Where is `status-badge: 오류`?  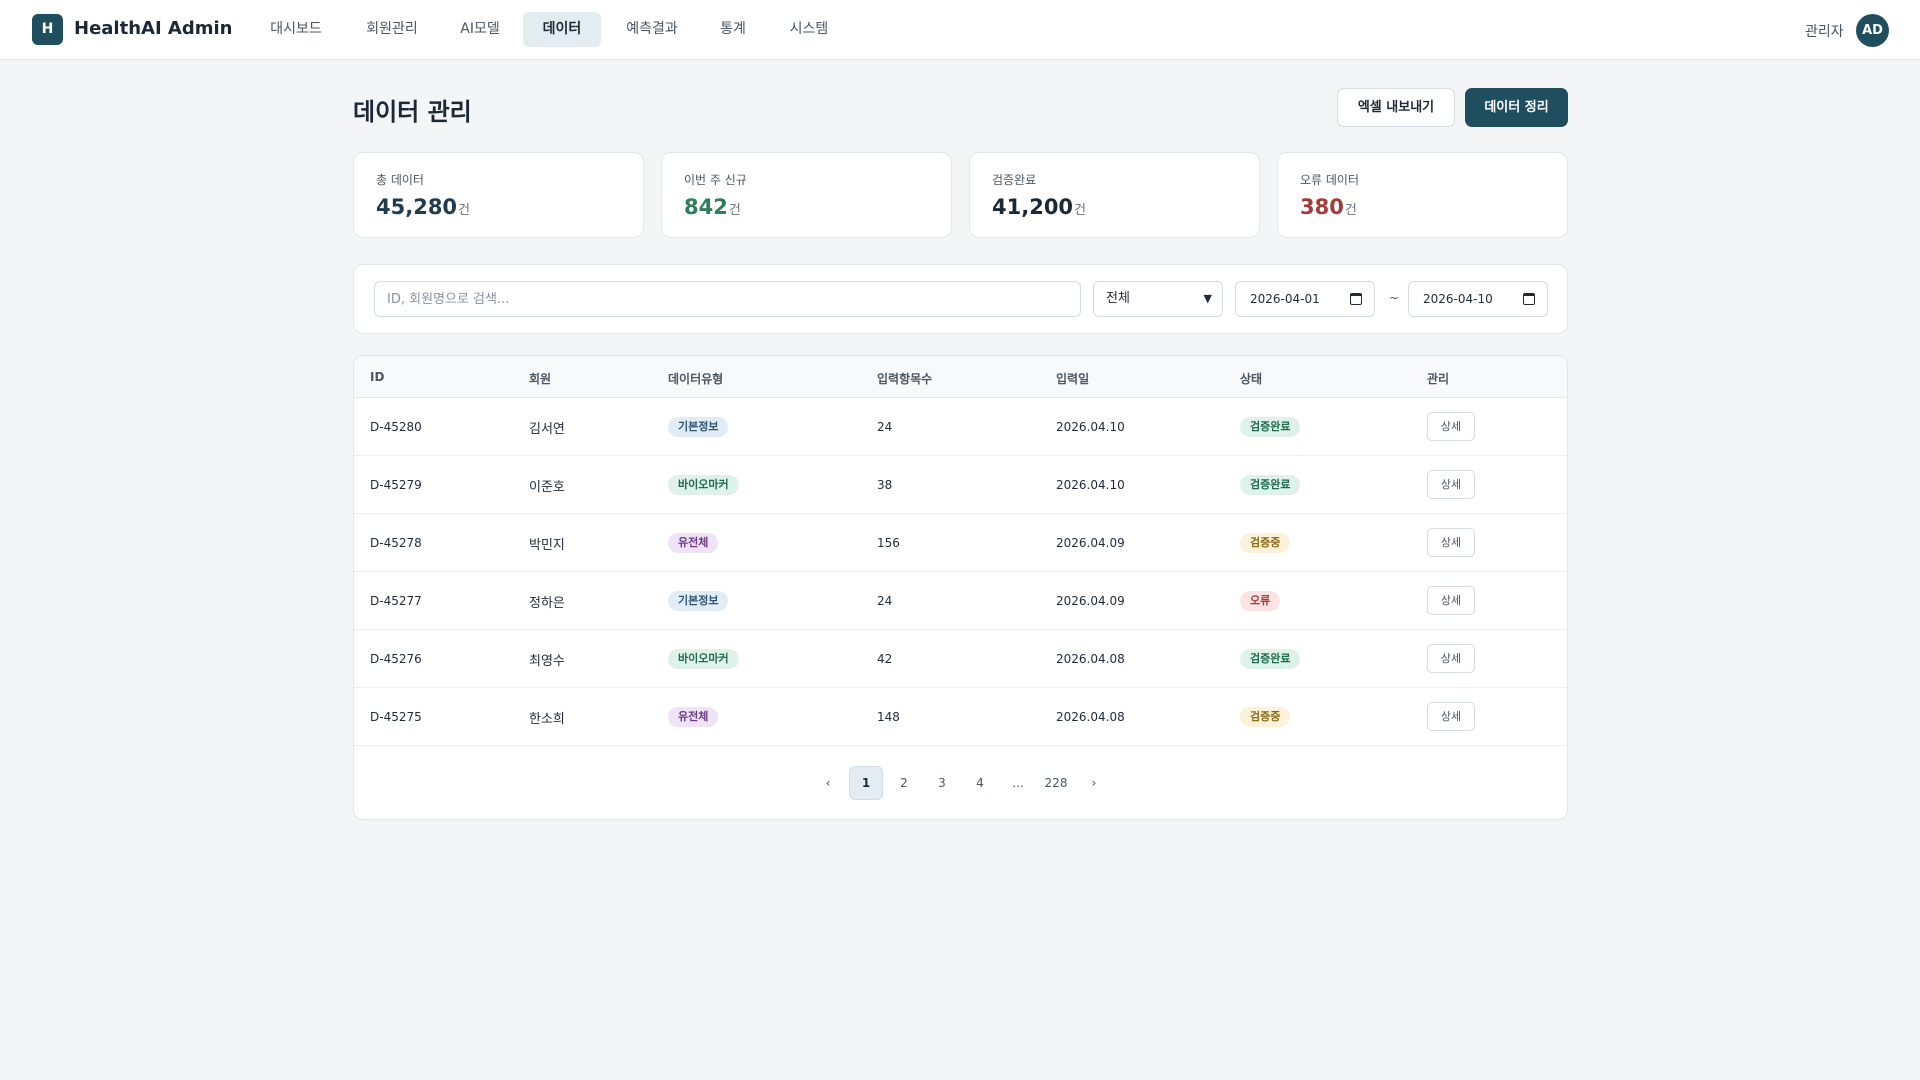
status-badge: 오류 is located at coordinates (1260, 601).